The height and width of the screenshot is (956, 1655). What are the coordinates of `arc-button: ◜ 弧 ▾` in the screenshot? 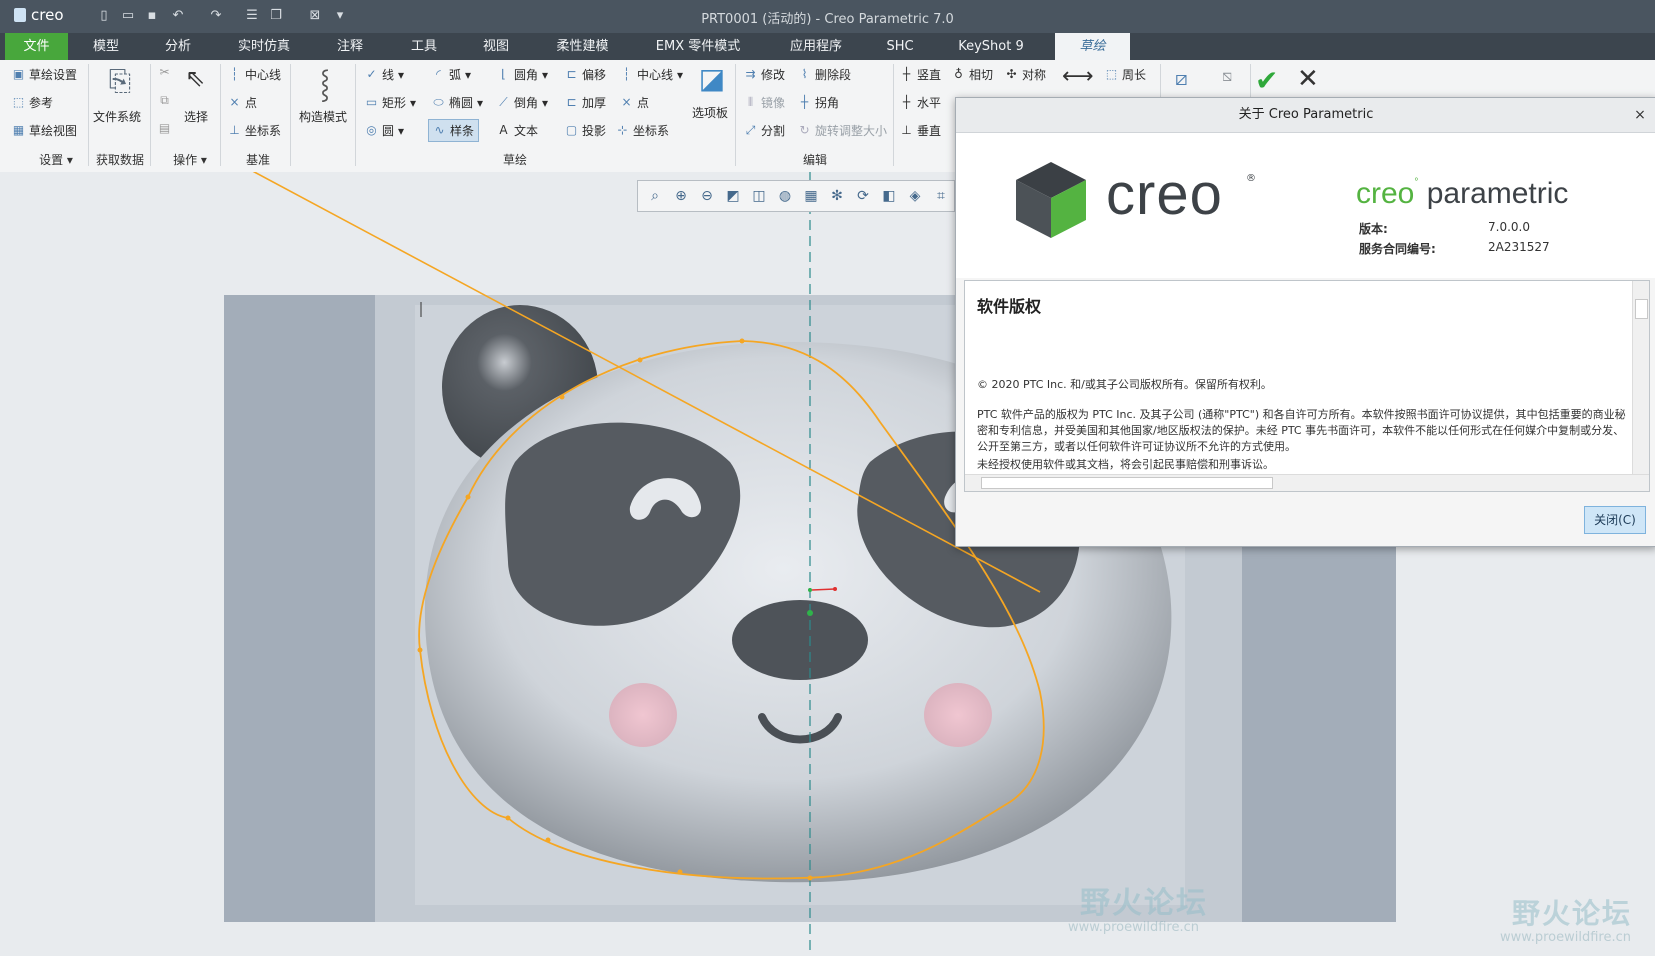 It's located at (451, 74).